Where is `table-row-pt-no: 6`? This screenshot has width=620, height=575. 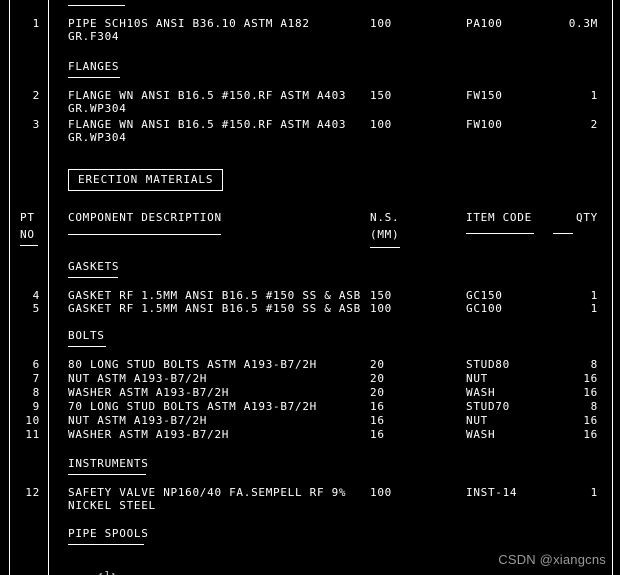 table-row-pt-no: 6 is located at coordinates (36, 364).